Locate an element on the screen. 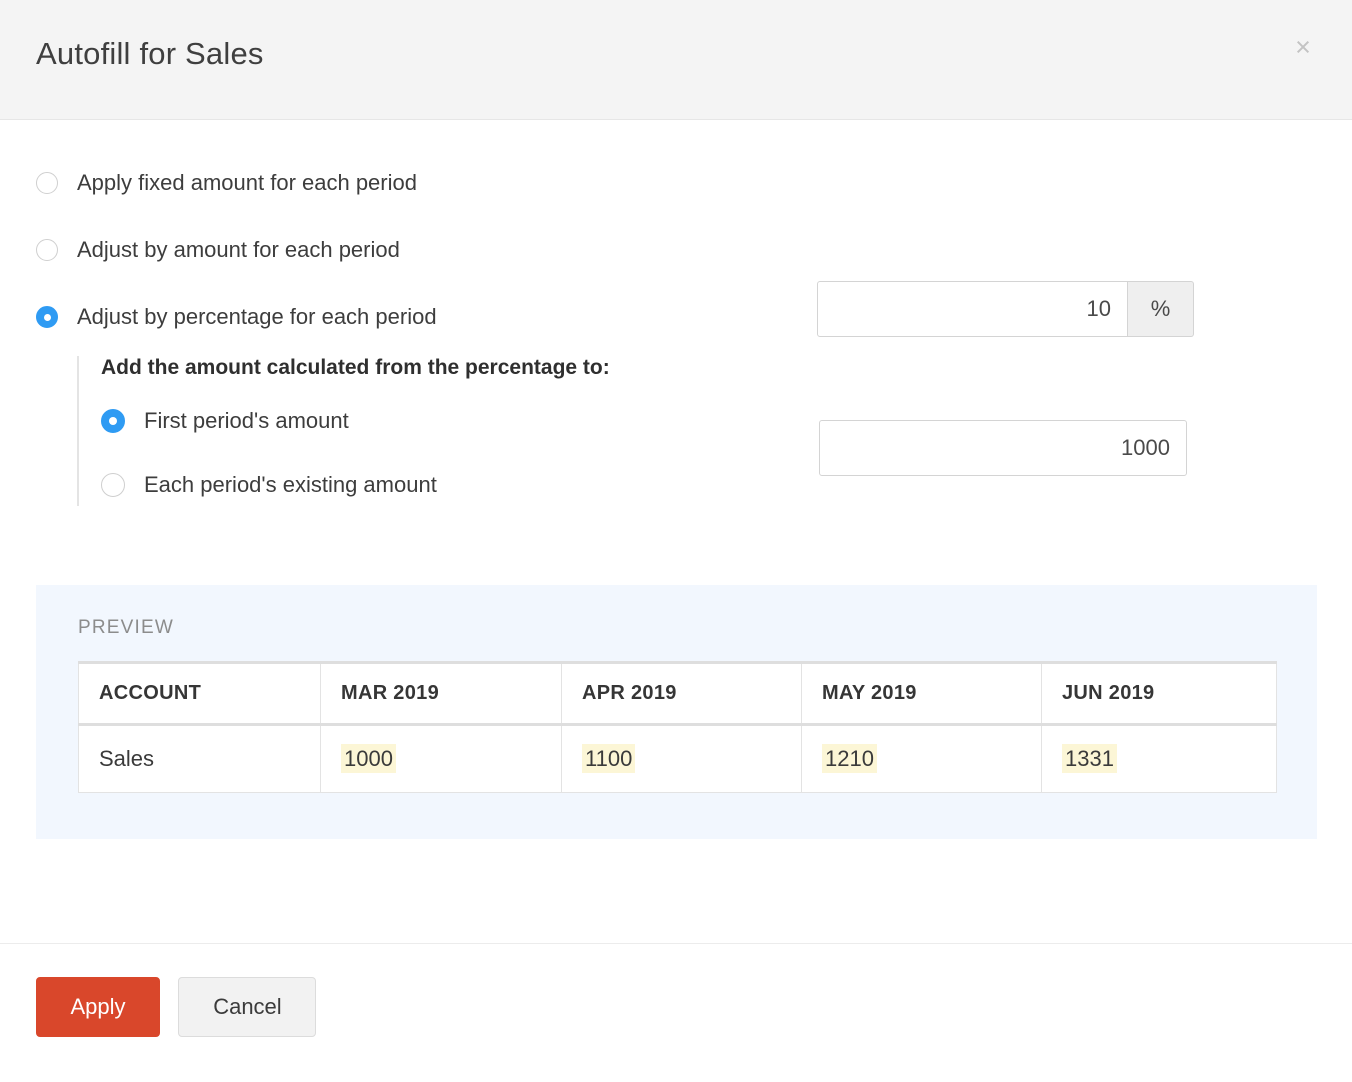 This screenshot has width=1352, height=1082. column-header-account: ACCOUNT is located at coordinates (199, 694).